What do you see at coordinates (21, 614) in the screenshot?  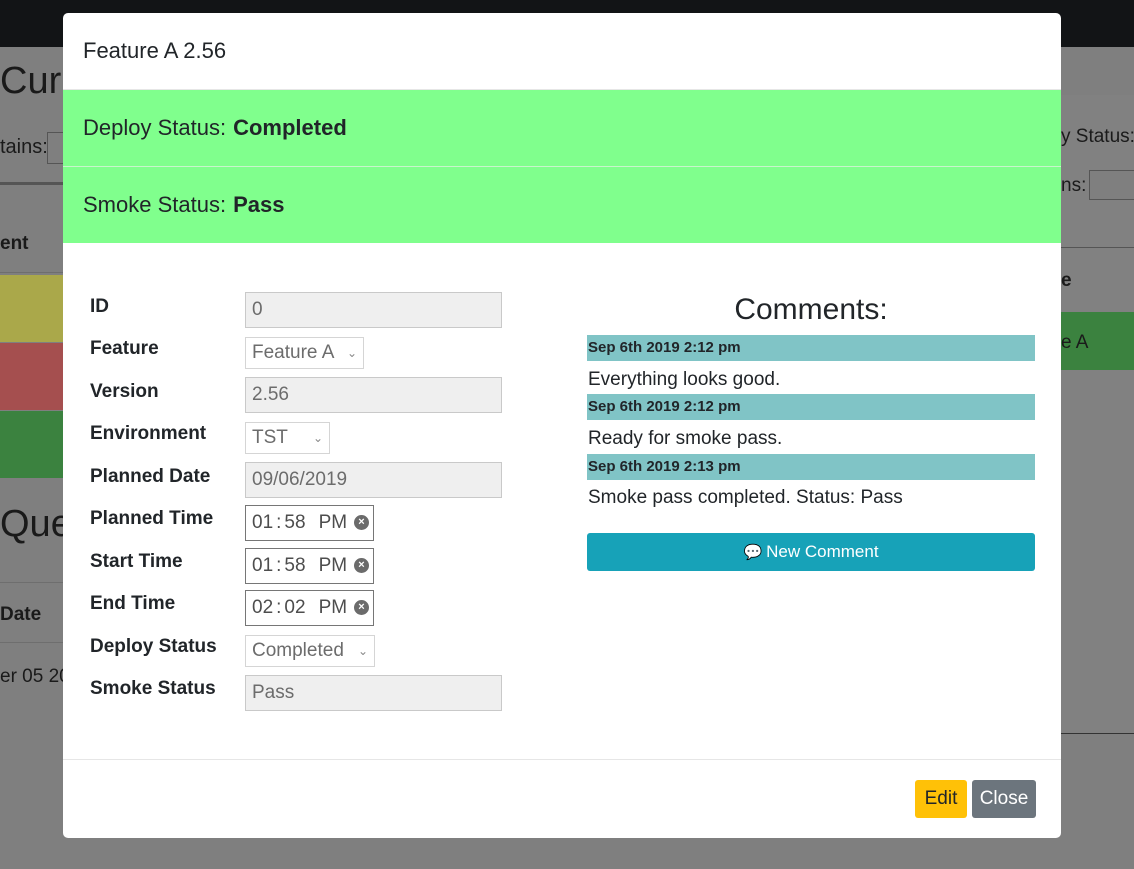 I see `bg-date-header: Date` at bounding box center [21, 614].